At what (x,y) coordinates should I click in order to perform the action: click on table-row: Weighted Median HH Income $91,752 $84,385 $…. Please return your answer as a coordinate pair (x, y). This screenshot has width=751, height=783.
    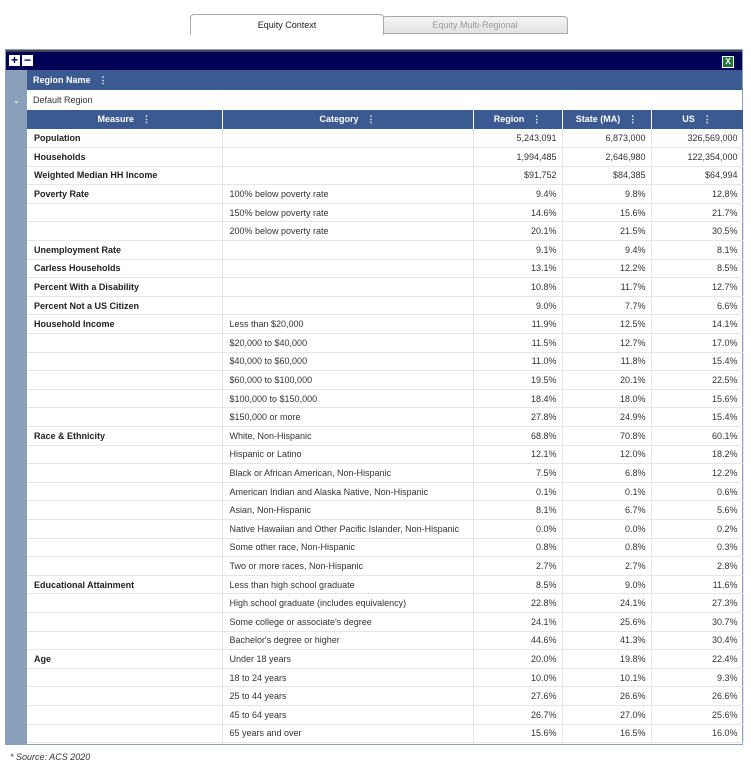
    Looking at the image, I should click on (385, 176).